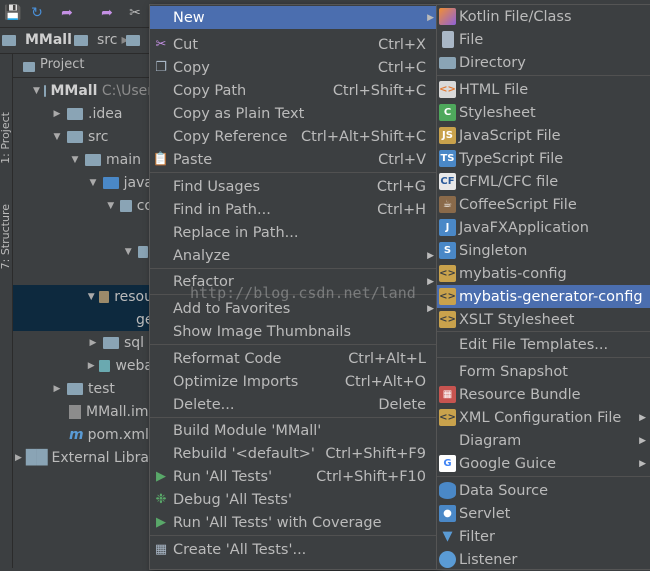 The height and width of the screenshot is (571, 650). Describe the element at coordinates (83, 342) in the screenshot. I see `tree-node-sql: ▶ sql` at that location.